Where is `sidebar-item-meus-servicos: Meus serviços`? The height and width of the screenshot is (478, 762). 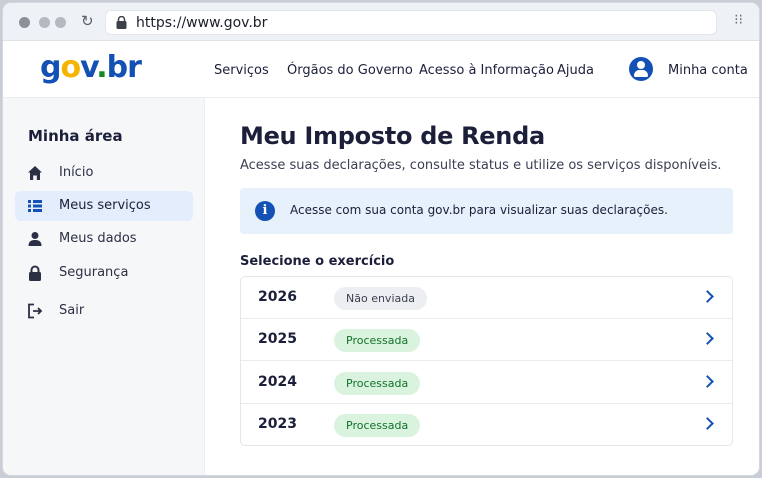
sidebar-item-meus-servicos: Meus serviços is located at coordinates (104, 206).